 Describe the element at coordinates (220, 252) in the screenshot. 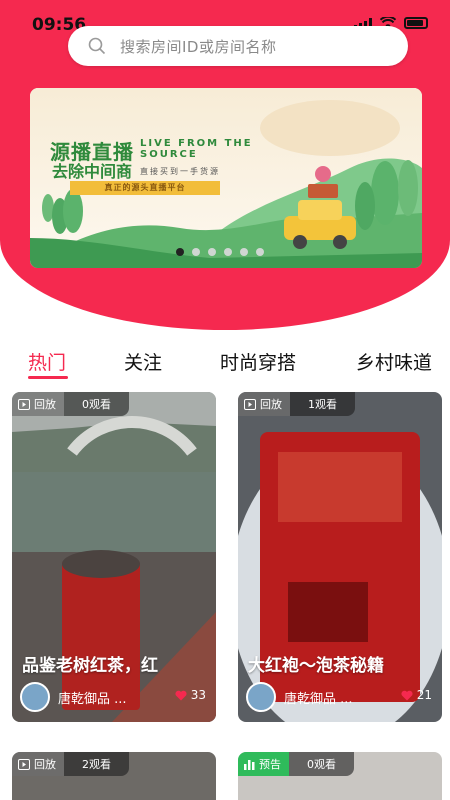

I see `banner-pagination` at that location.